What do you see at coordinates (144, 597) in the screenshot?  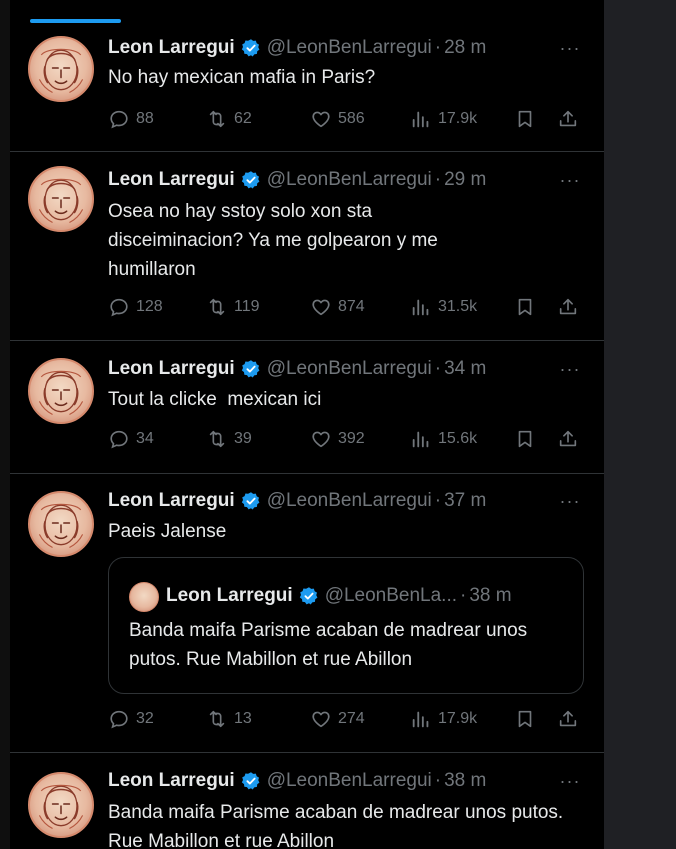 I see `quoted-avatar` at bounding box center [144, 597].